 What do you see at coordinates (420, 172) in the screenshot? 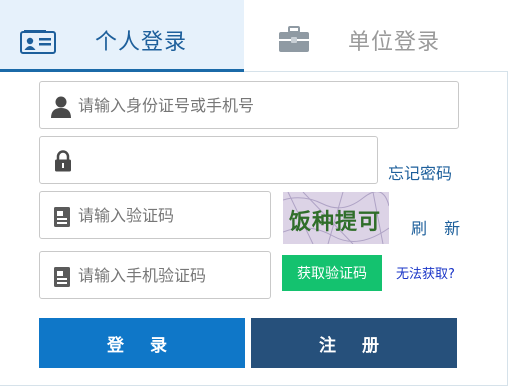
I see `forgot-password-link: 忘记密码` at bounding box center [420, 172].